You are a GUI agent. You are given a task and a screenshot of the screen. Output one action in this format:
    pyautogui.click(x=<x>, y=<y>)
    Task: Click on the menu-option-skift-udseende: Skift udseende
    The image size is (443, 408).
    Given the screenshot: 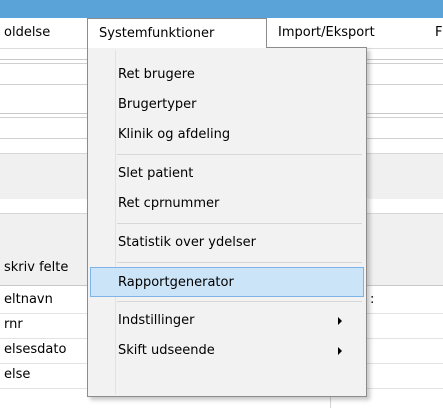 What is the action you would take?
    pyautogui.click(x=227, y=351)
    